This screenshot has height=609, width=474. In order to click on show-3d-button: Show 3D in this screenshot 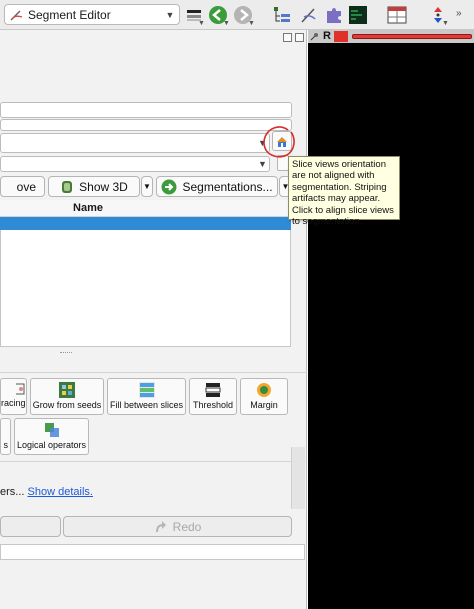, I will do `click(94, 186)`.